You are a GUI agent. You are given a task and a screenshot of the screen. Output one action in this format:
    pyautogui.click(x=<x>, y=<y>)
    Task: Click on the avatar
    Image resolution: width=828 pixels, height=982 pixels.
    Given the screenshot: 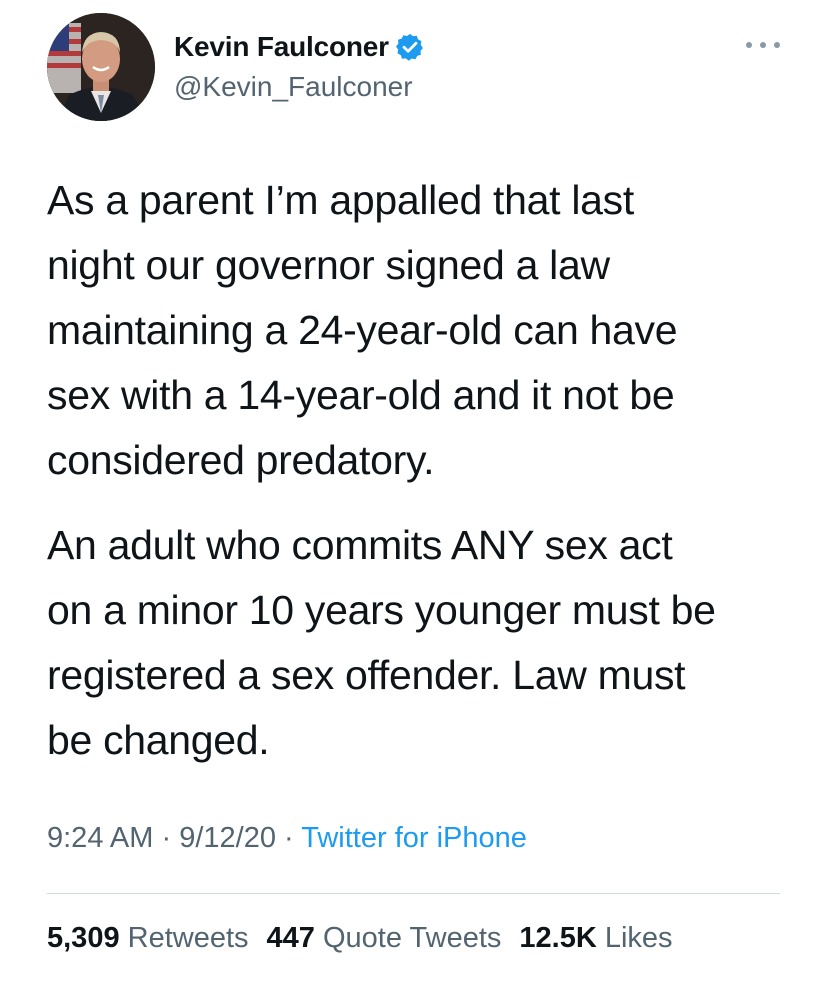 What is the action you would take?
    pyautogui.click(x=101, y=67)
    